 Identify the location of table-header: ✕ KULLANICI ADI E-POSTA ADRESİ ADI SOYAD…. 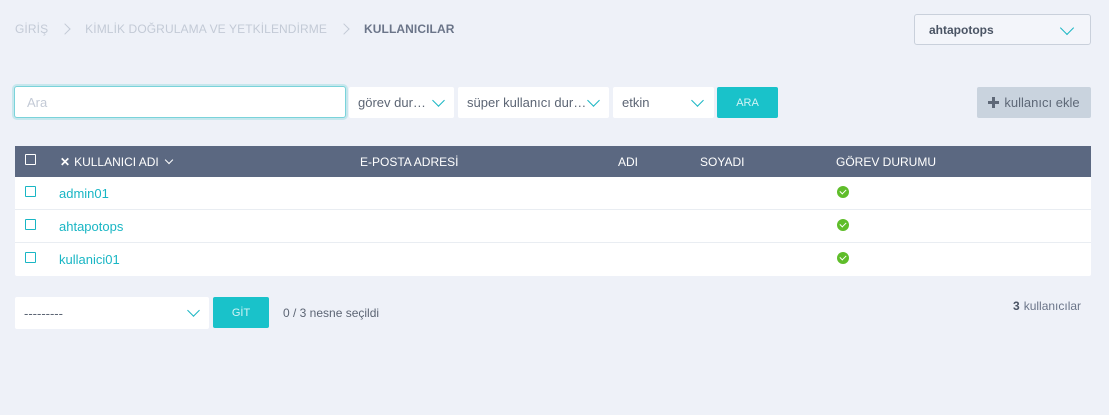
(553, 161).